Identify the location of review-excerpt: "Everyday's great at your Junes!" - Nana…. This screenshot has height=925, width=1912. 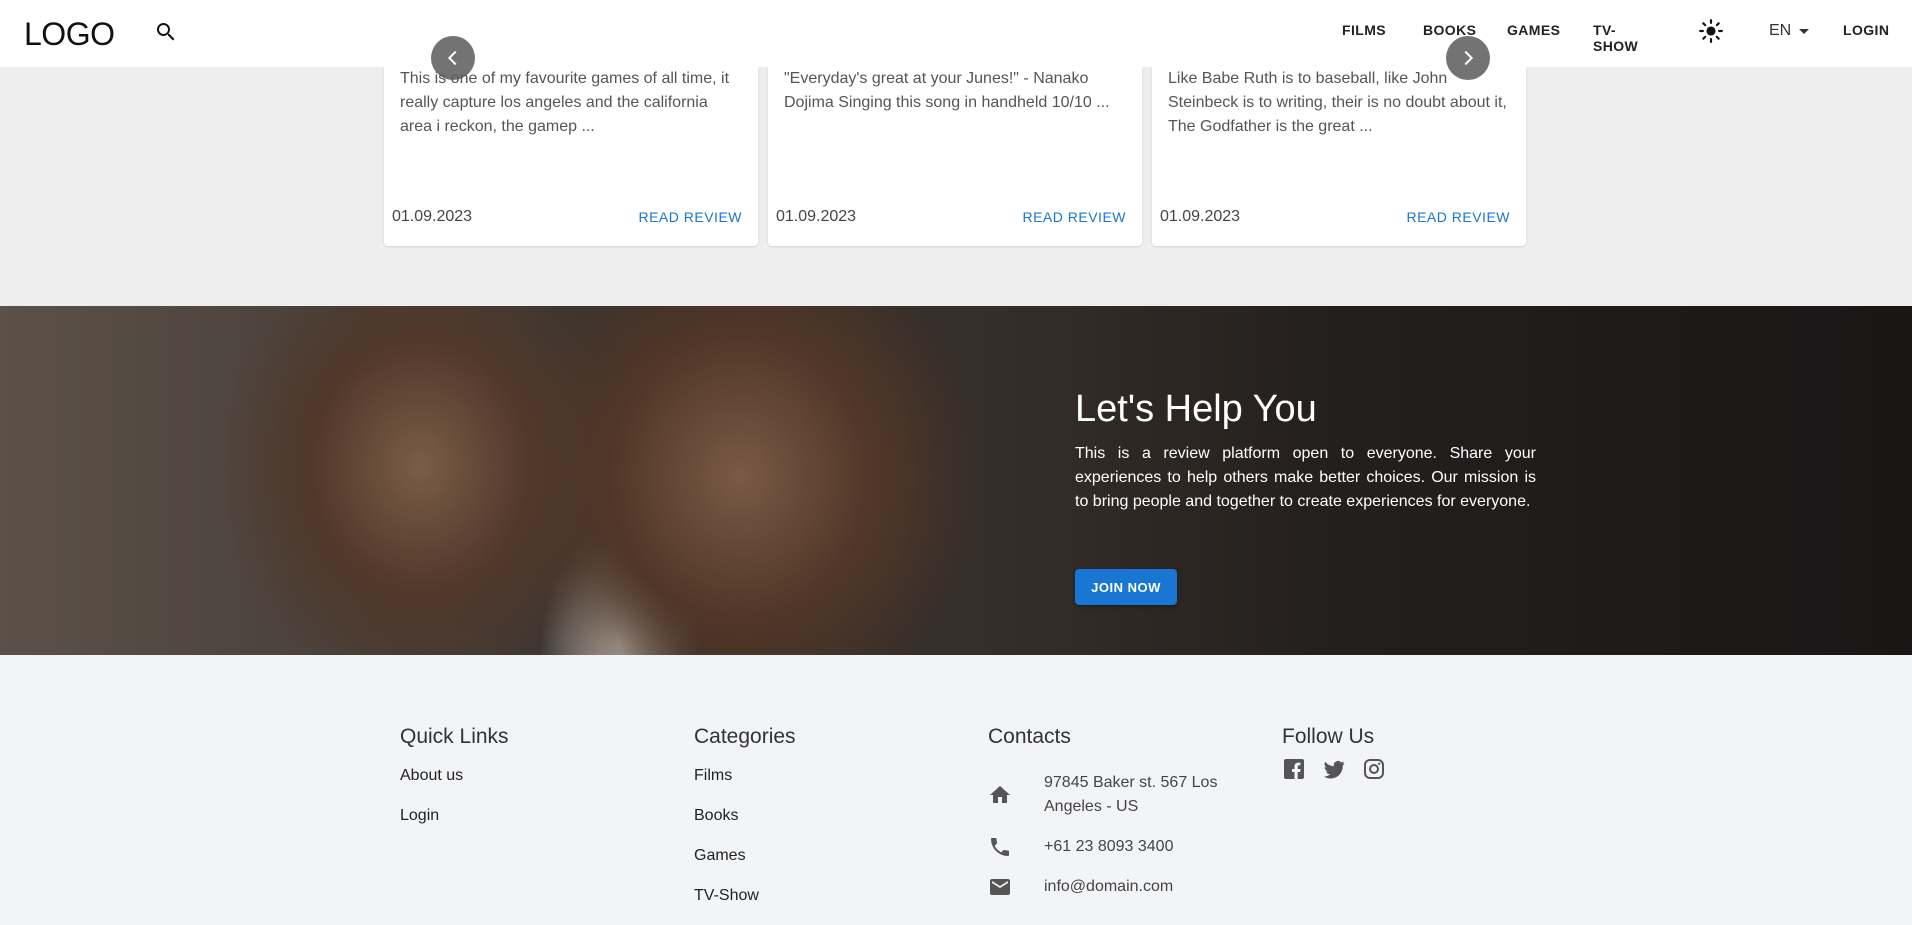
(947, 90).